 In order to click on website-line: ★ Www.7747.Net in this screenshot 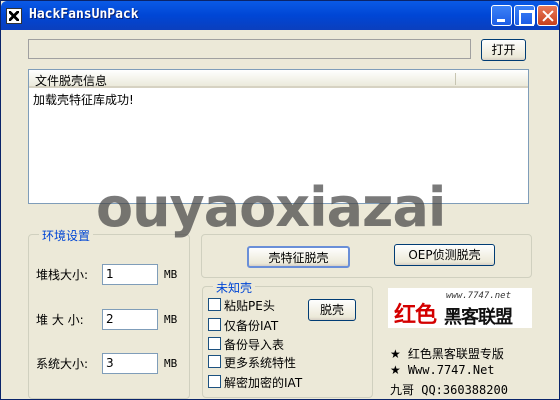, I will do `click(442, 370)`.